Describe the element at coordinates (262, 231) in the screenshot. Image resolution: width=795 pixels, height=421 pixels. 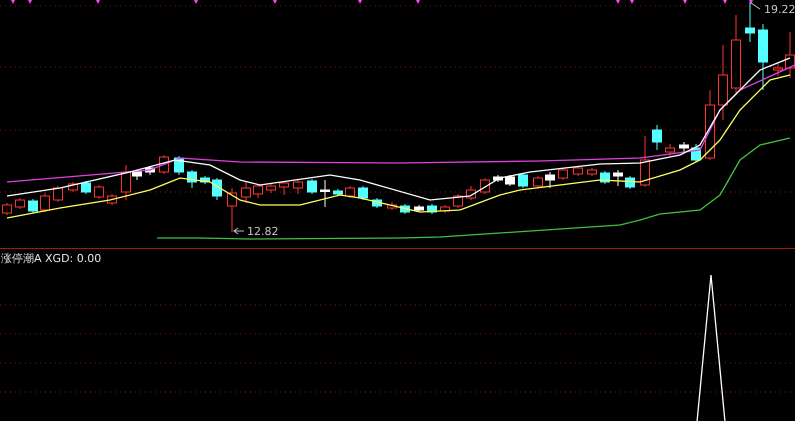
I see `low-price-label: 12.82` at that location.